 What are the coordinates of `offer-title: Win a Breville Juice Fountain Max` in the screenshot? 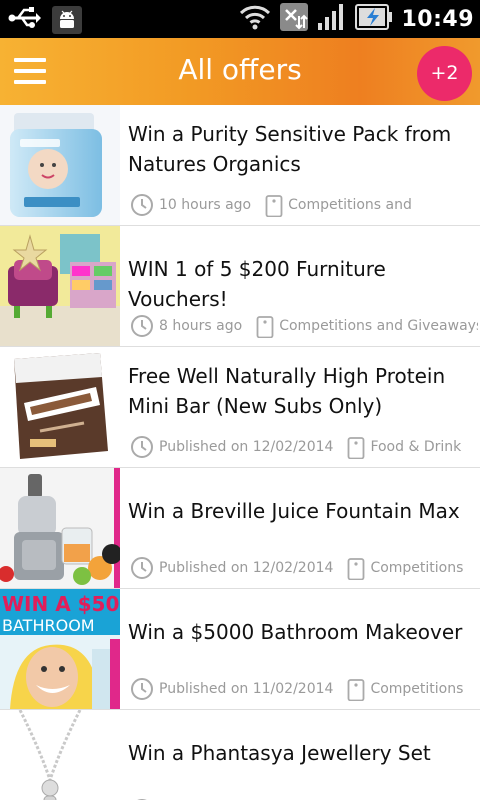 It's located at (294, 511).